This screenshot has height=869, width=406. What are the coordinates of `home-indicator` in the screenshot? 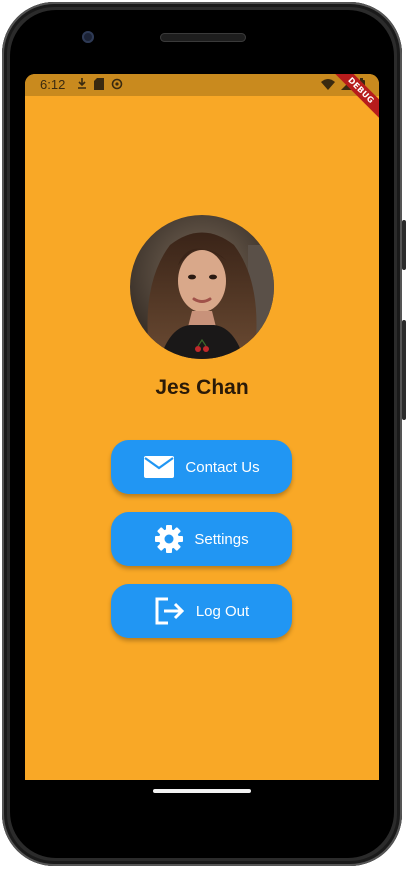 It's located at (202, 791).